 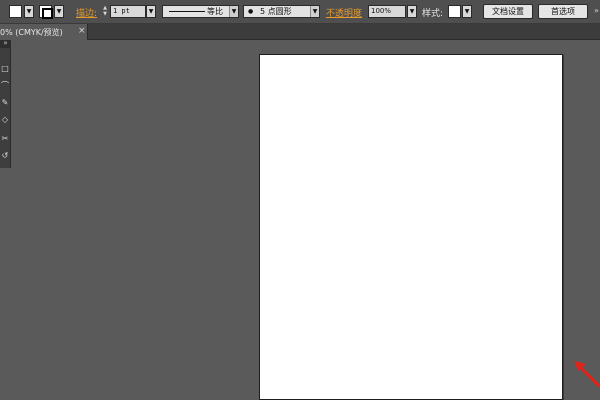 What do you see at coordinates (344, 12) in the screenshot?
I see `opacity-label-link: 不透明度` at bounding box center [344, 12].